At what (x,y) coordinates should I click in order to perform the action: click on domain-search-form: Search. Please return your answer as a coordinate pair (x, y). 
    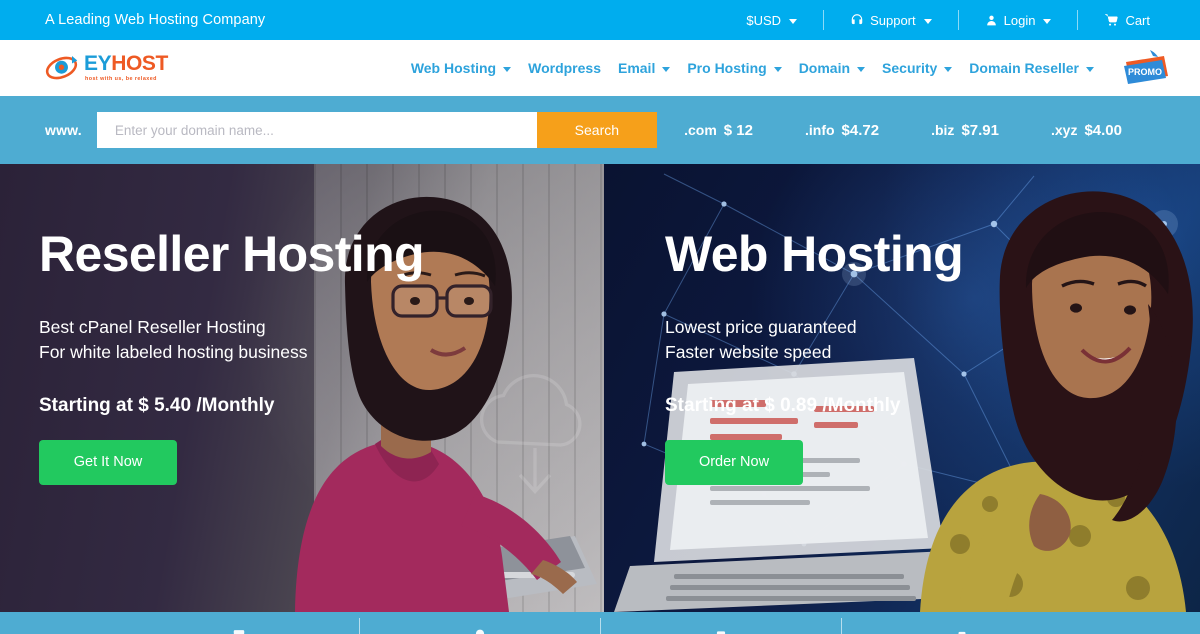
    Looking at the image, I should click on (376, 130).